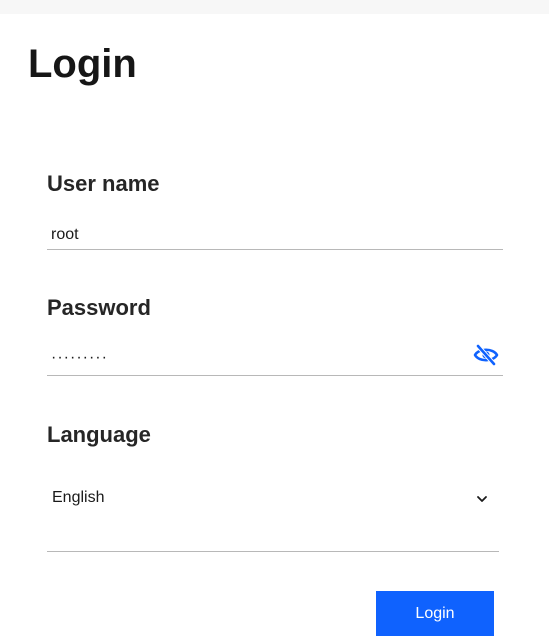  I want to click on top-bar, so click(274, 7).